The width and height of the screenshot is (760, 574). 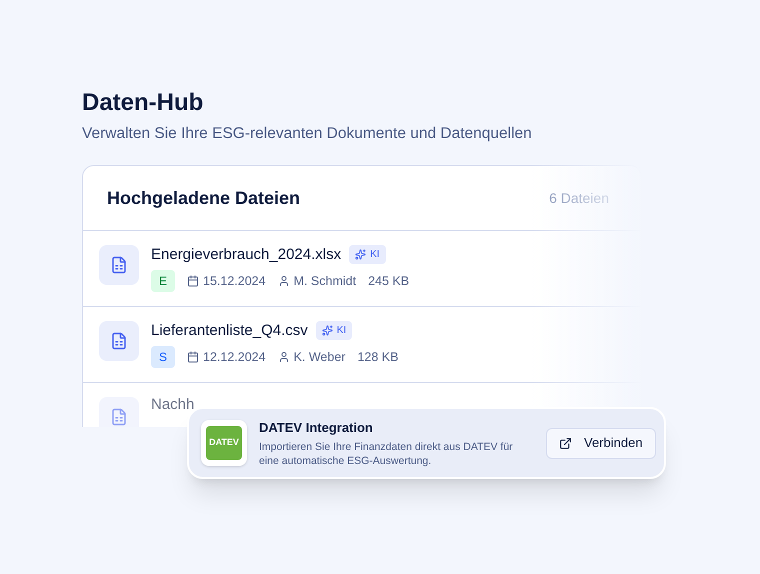 I want to click on file-owner: K. Weber, so click(x=320, y=357).